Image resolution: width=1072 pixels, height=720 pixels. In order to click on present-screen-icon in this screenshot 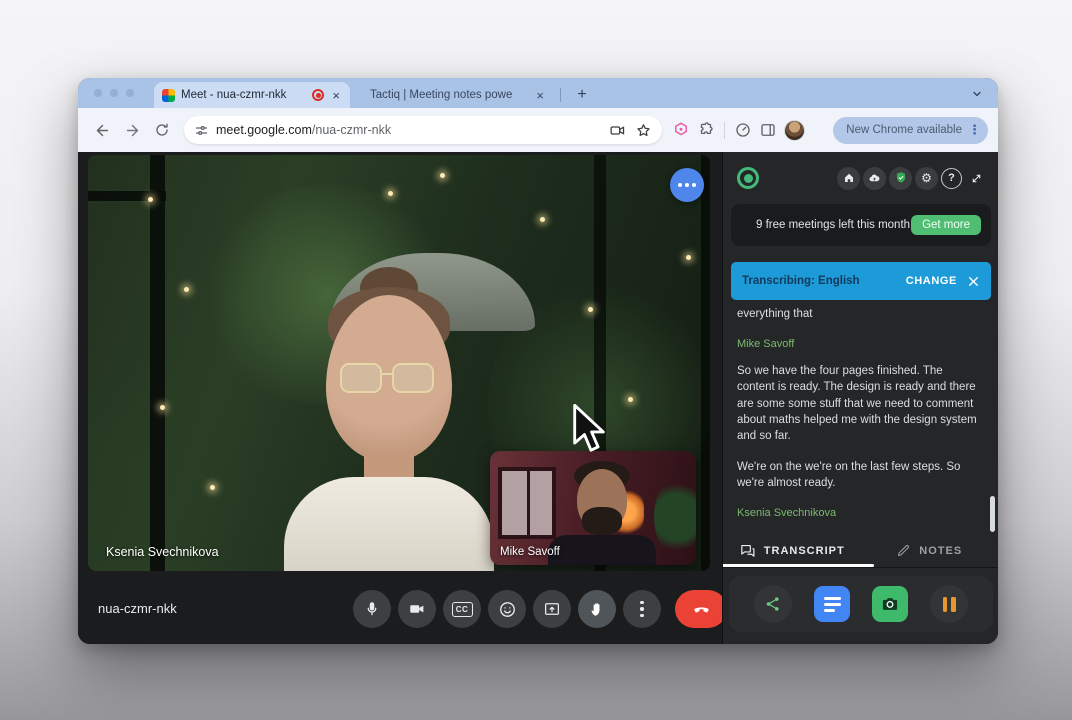, I will do `click(552, 609)`.